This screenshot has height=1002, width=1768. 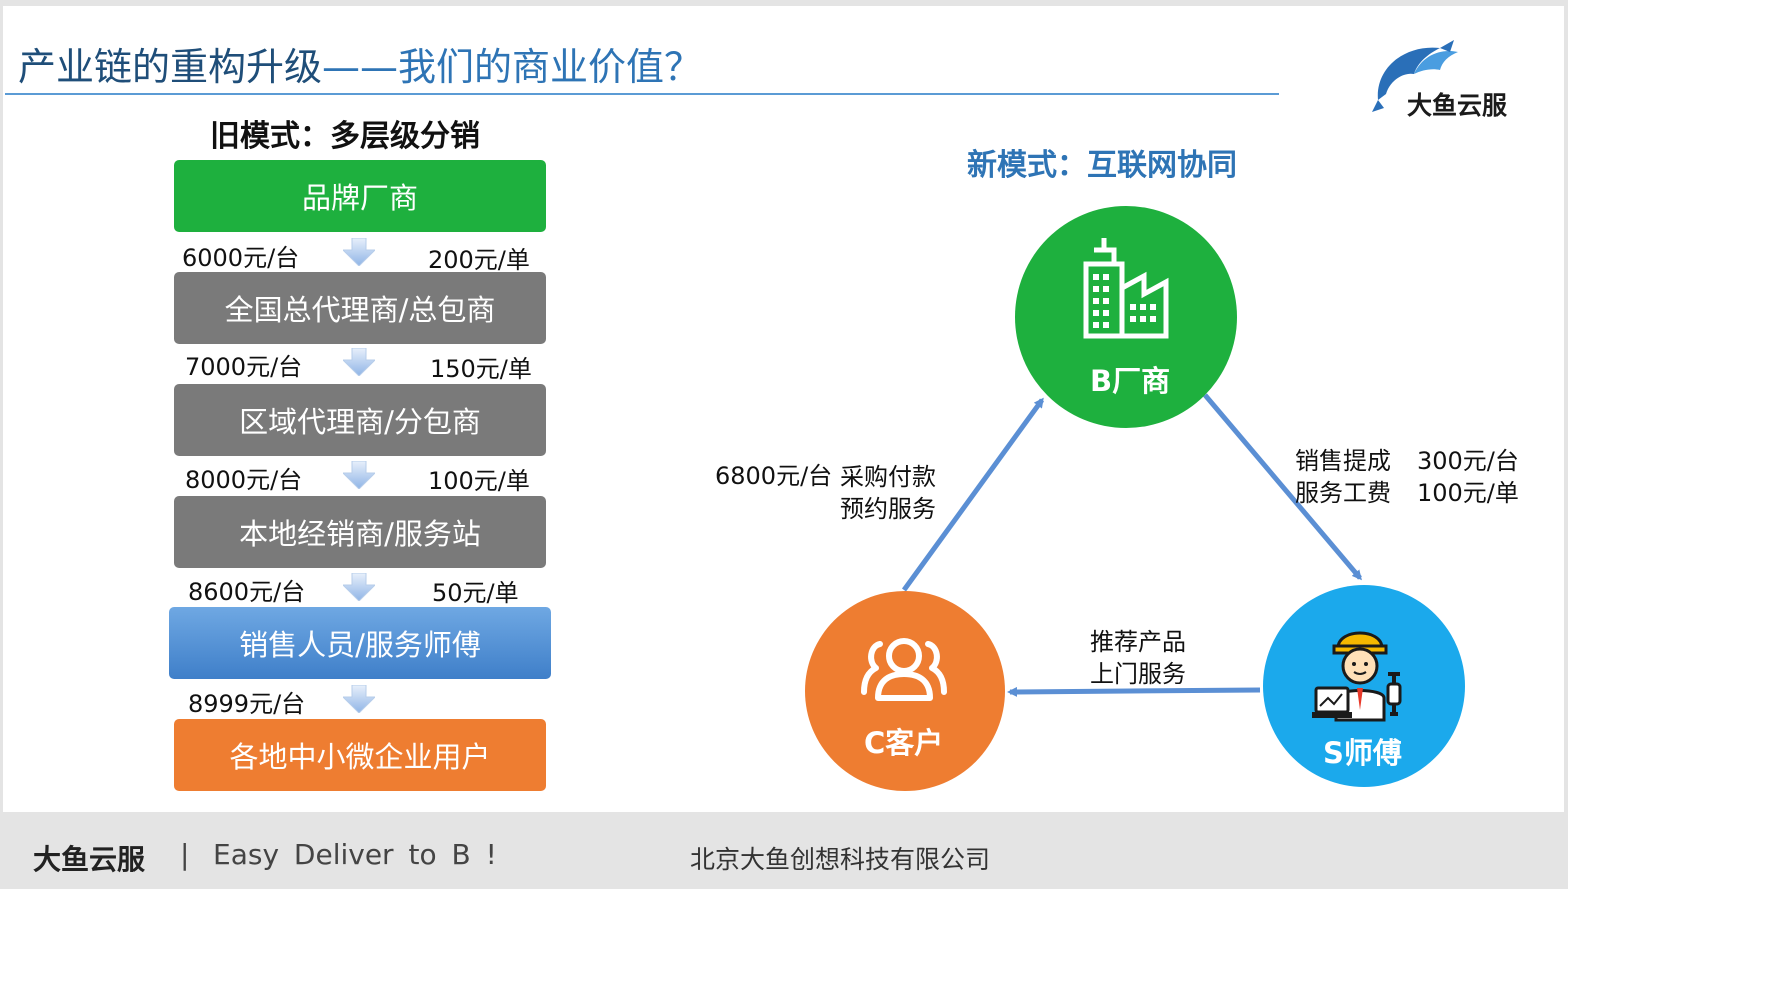 I want to click on users-icon, so click(x=904, y=669).